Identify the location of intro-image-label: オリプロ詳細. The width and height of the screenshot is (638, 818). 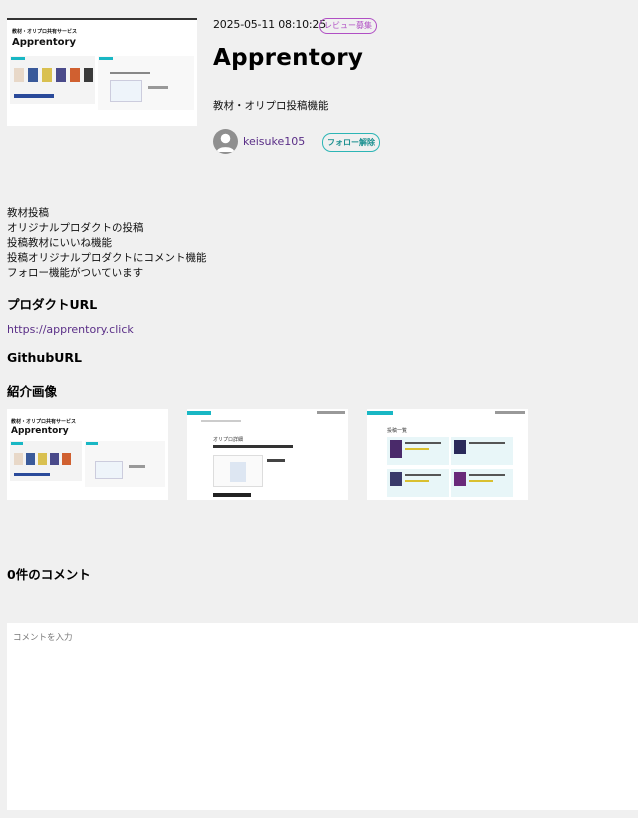
(228, 440).